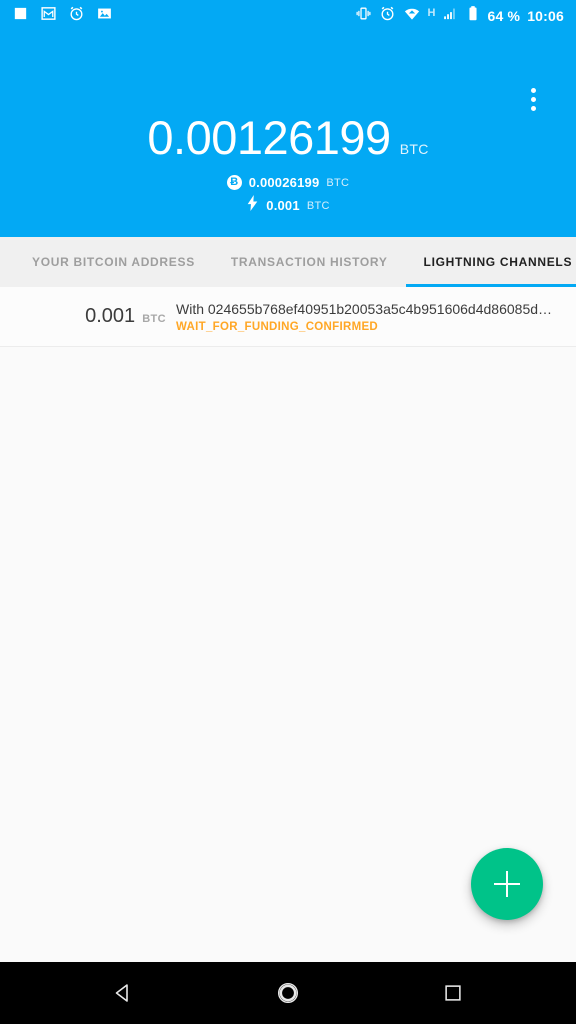  I want to click on lightning-bolt-icon, so click(252, 205).